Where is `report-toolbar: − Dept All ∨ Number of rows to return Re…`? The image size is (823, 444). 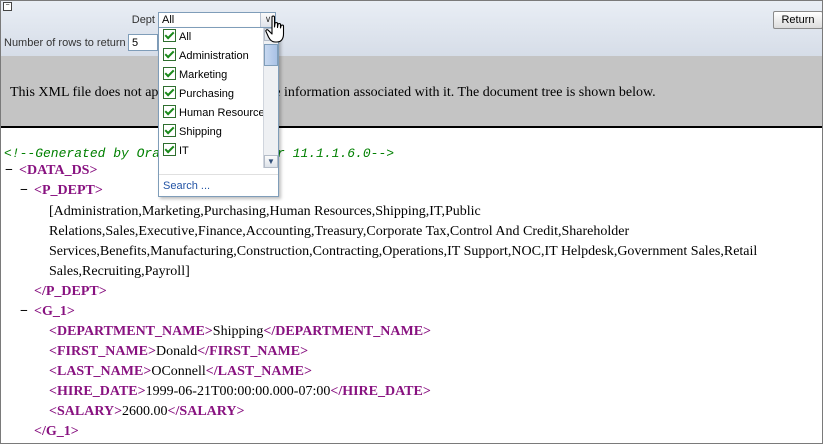 report-toolbar: − Dept All ∨ Number of rows to return Re… is located at coordinates (411, 28).